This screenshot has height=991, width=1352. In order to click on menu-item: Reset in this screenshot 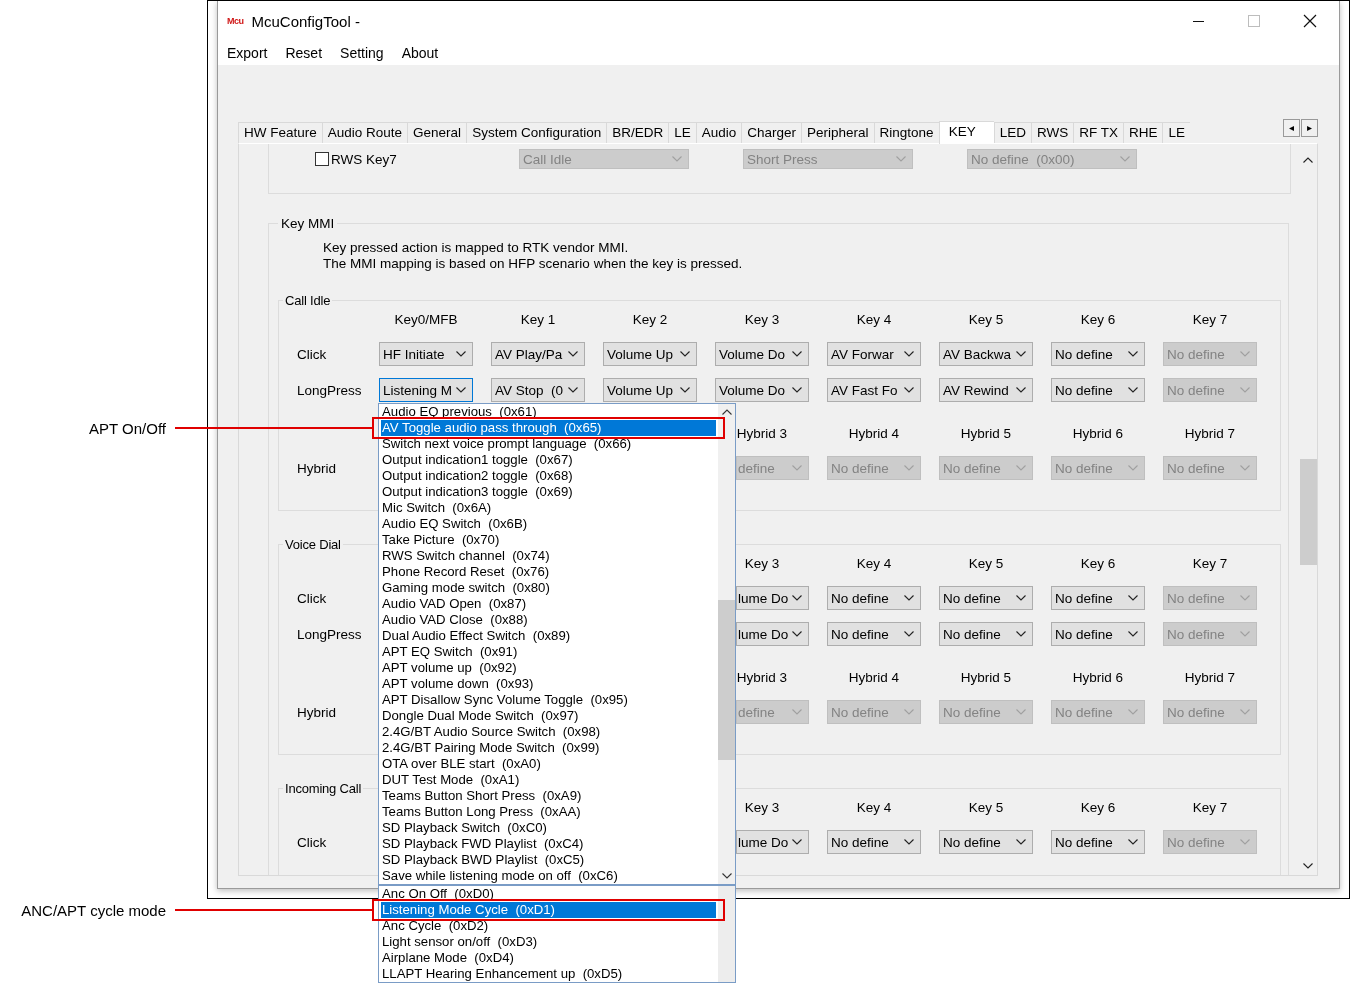, I will do `click(308, 53)`.